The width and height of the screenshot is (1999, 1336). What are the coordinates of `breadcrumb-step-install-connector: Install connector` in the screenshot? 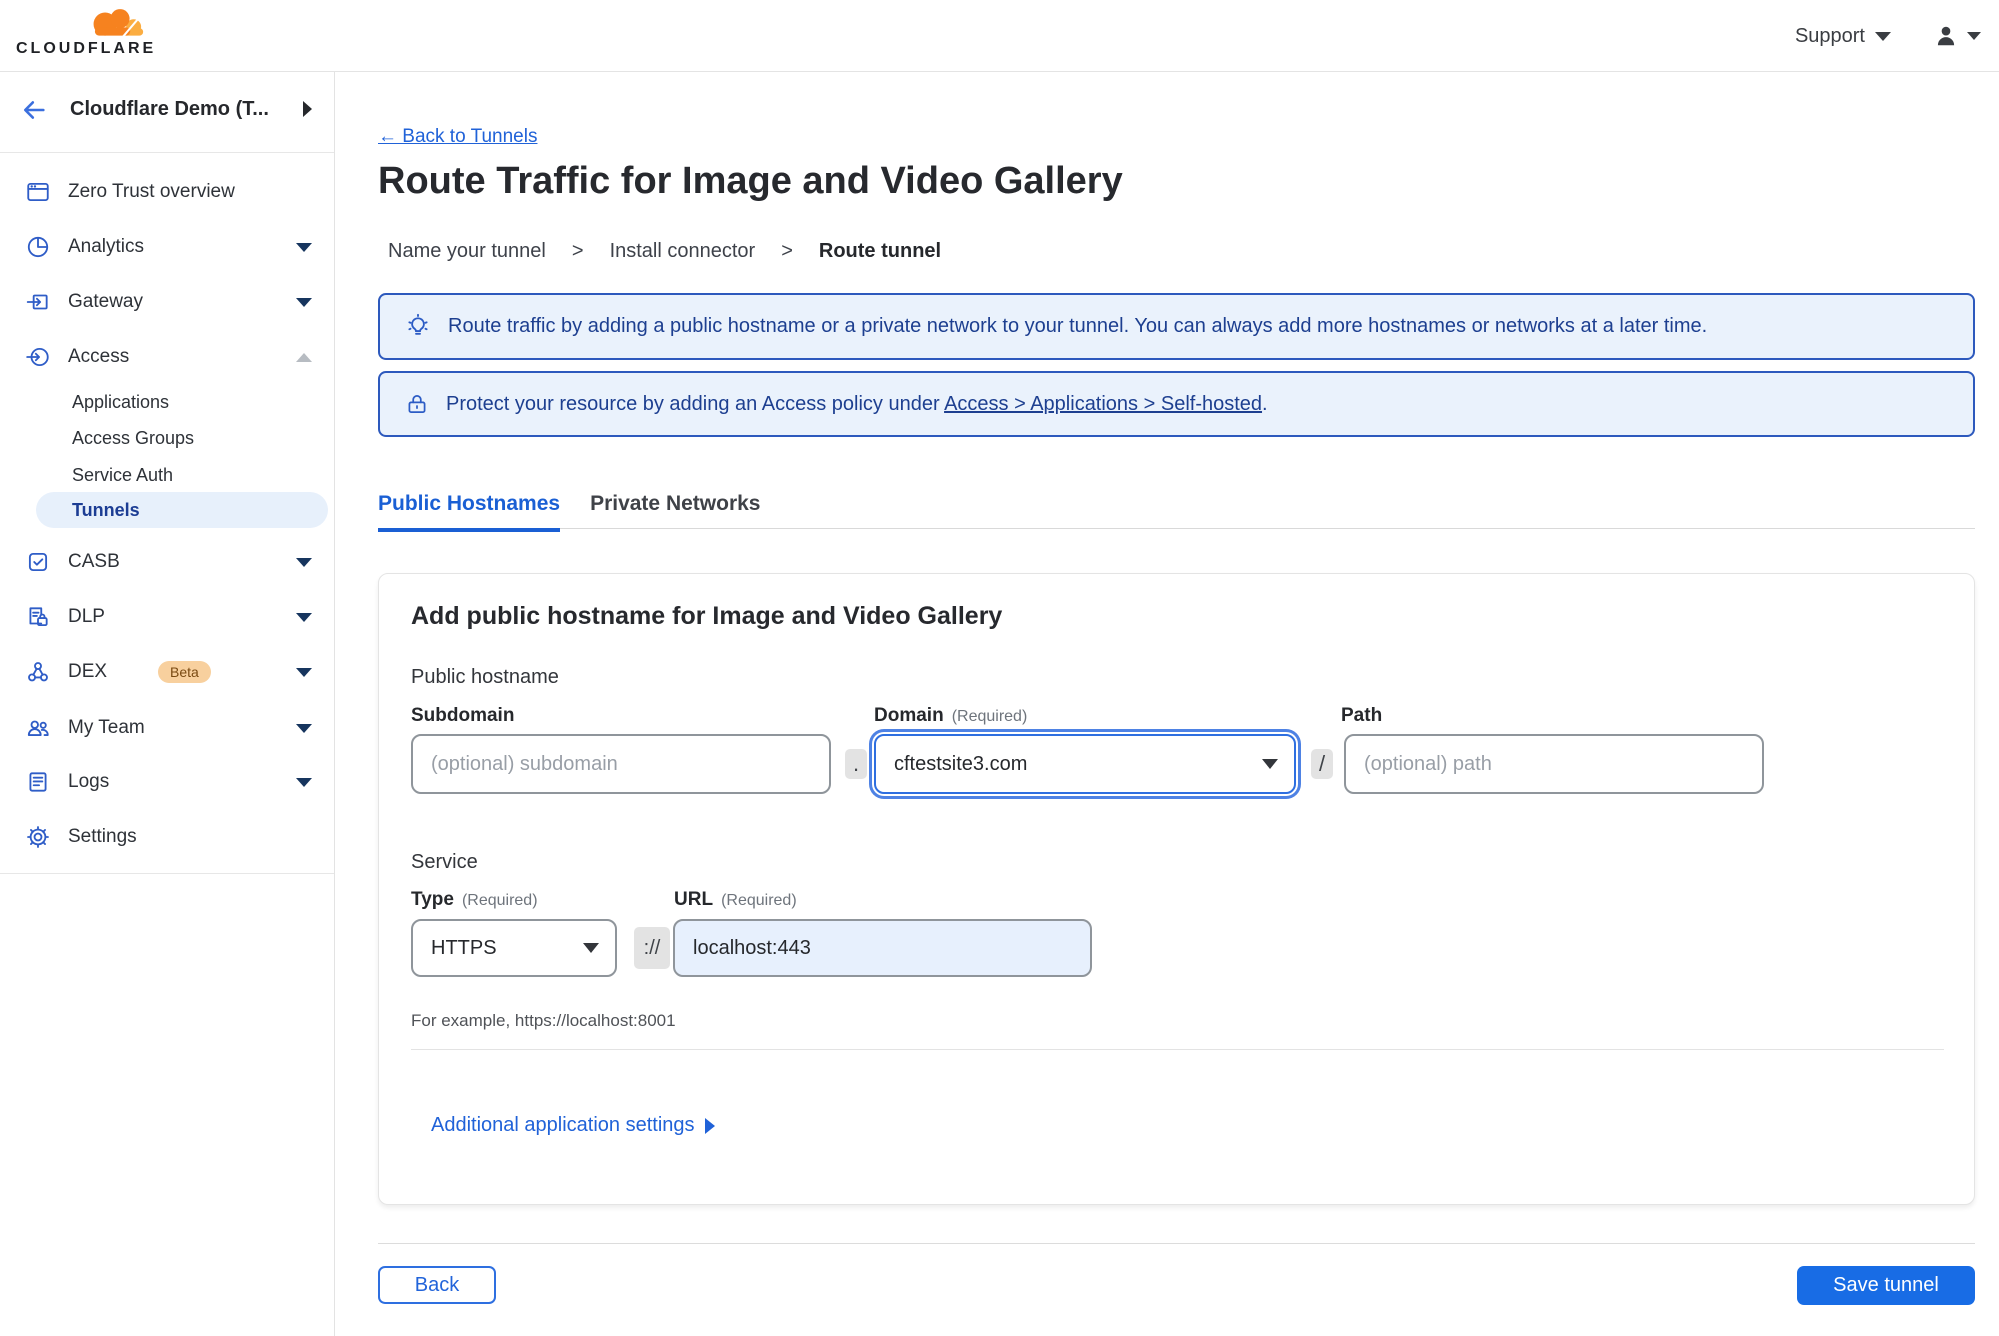 It's located at (683, 251).